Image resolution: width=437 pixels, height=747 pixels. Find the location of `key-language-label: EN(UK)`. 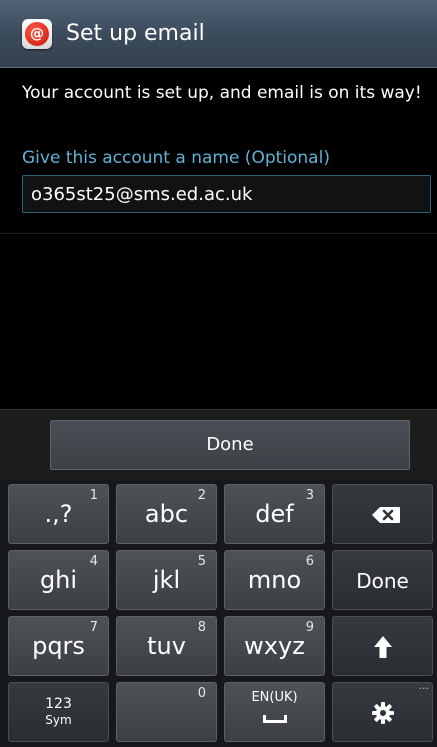

key-language-label: EN(UK) is located at coordinates (274, 697).